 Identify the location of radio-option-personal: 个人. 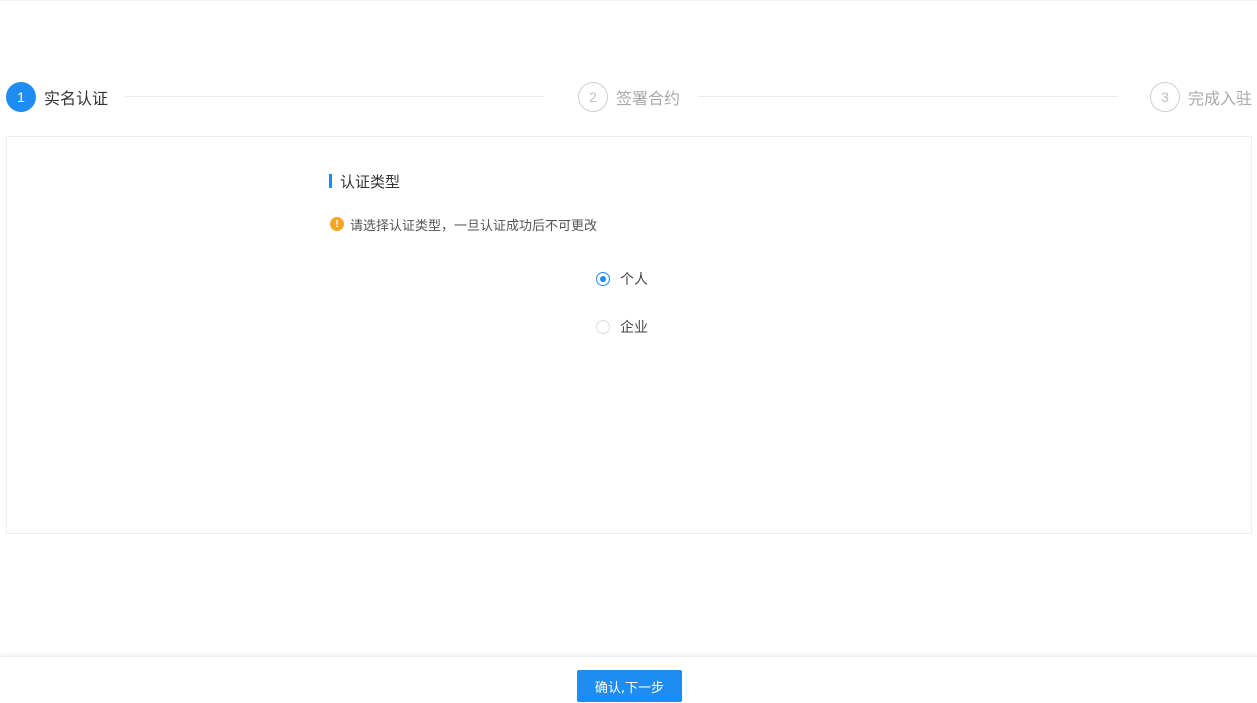
(622, 279).